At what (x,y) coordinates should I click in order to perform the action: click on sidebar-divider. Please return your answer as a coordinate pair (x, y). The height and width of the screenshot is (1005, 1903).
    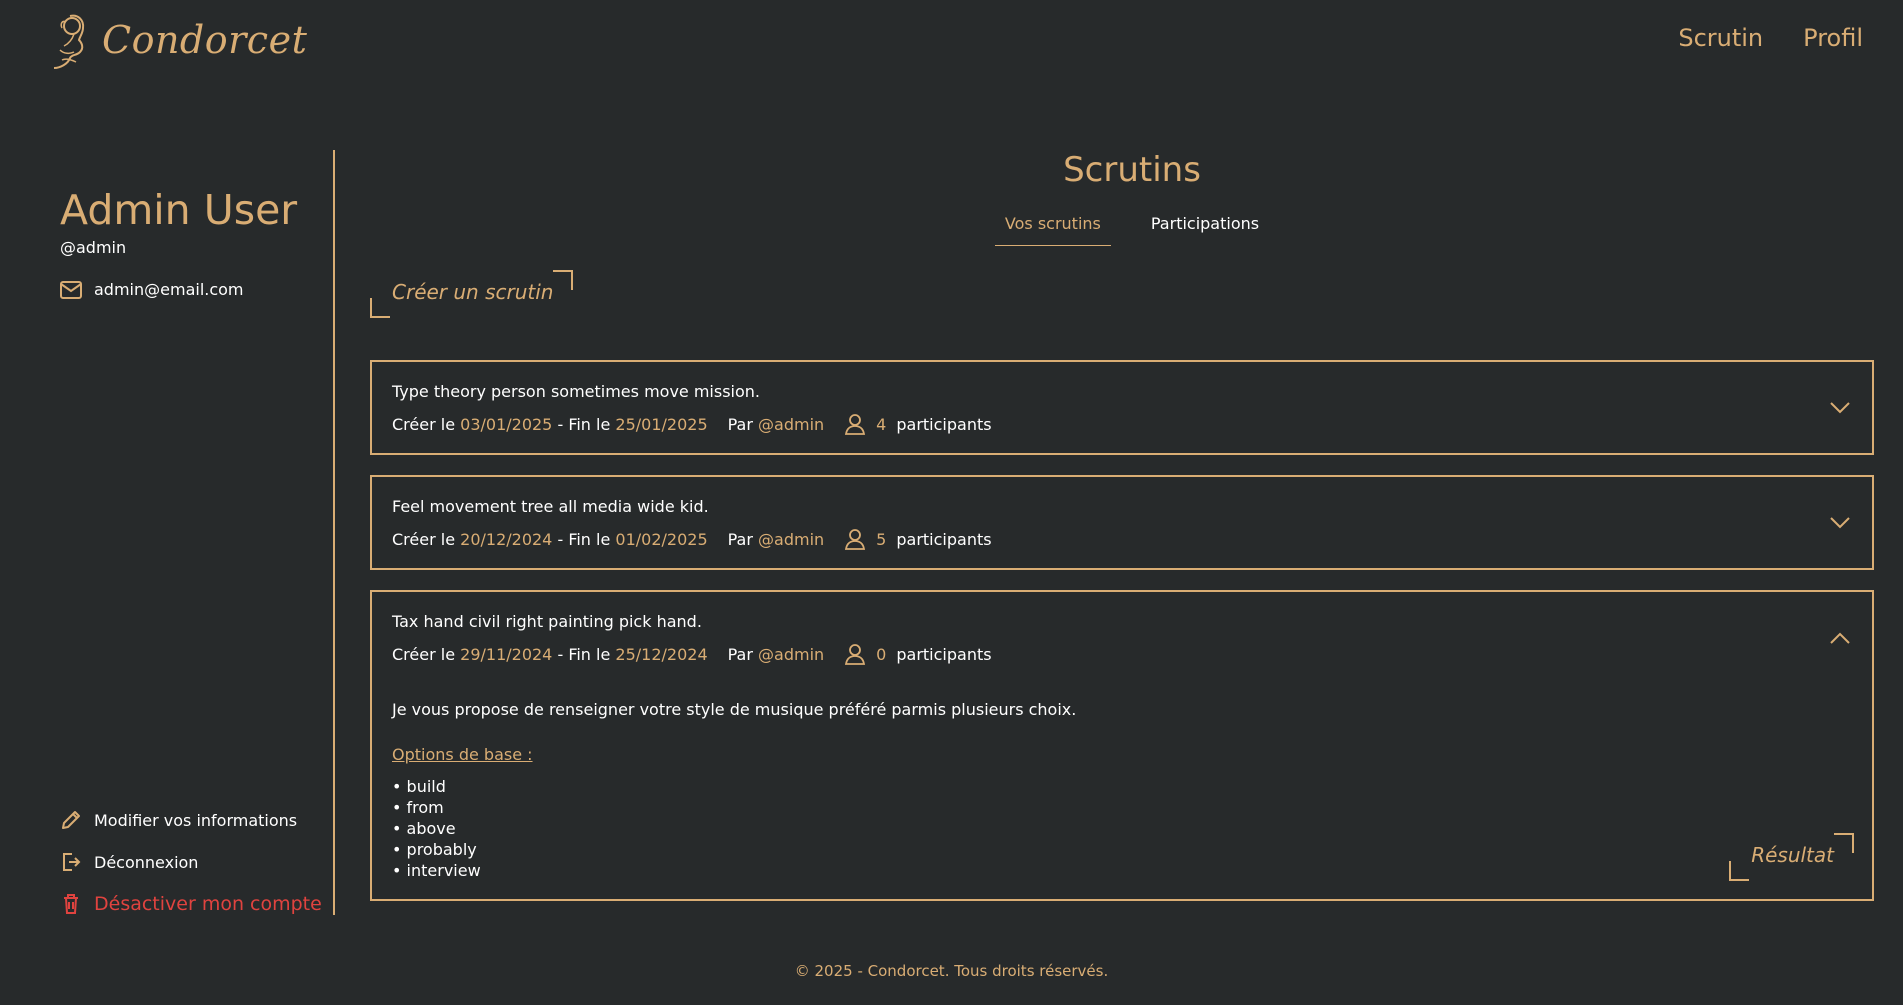
    Looking at the image, I should click on (334, 532).